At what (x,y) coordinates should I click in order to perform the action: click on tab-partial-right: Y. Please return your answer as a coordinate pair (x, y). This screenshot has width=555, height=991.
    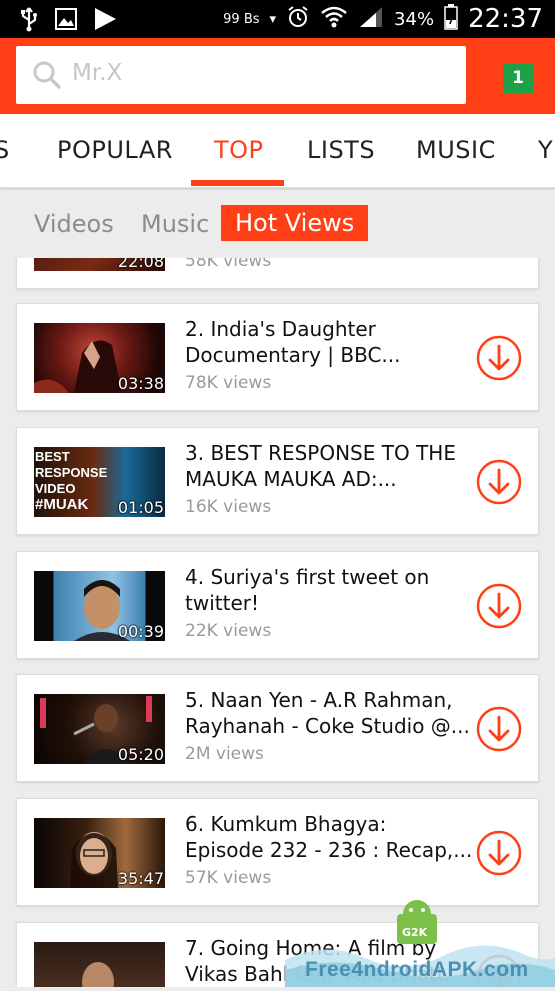
    Looking at the image, I should click on (545, 150).